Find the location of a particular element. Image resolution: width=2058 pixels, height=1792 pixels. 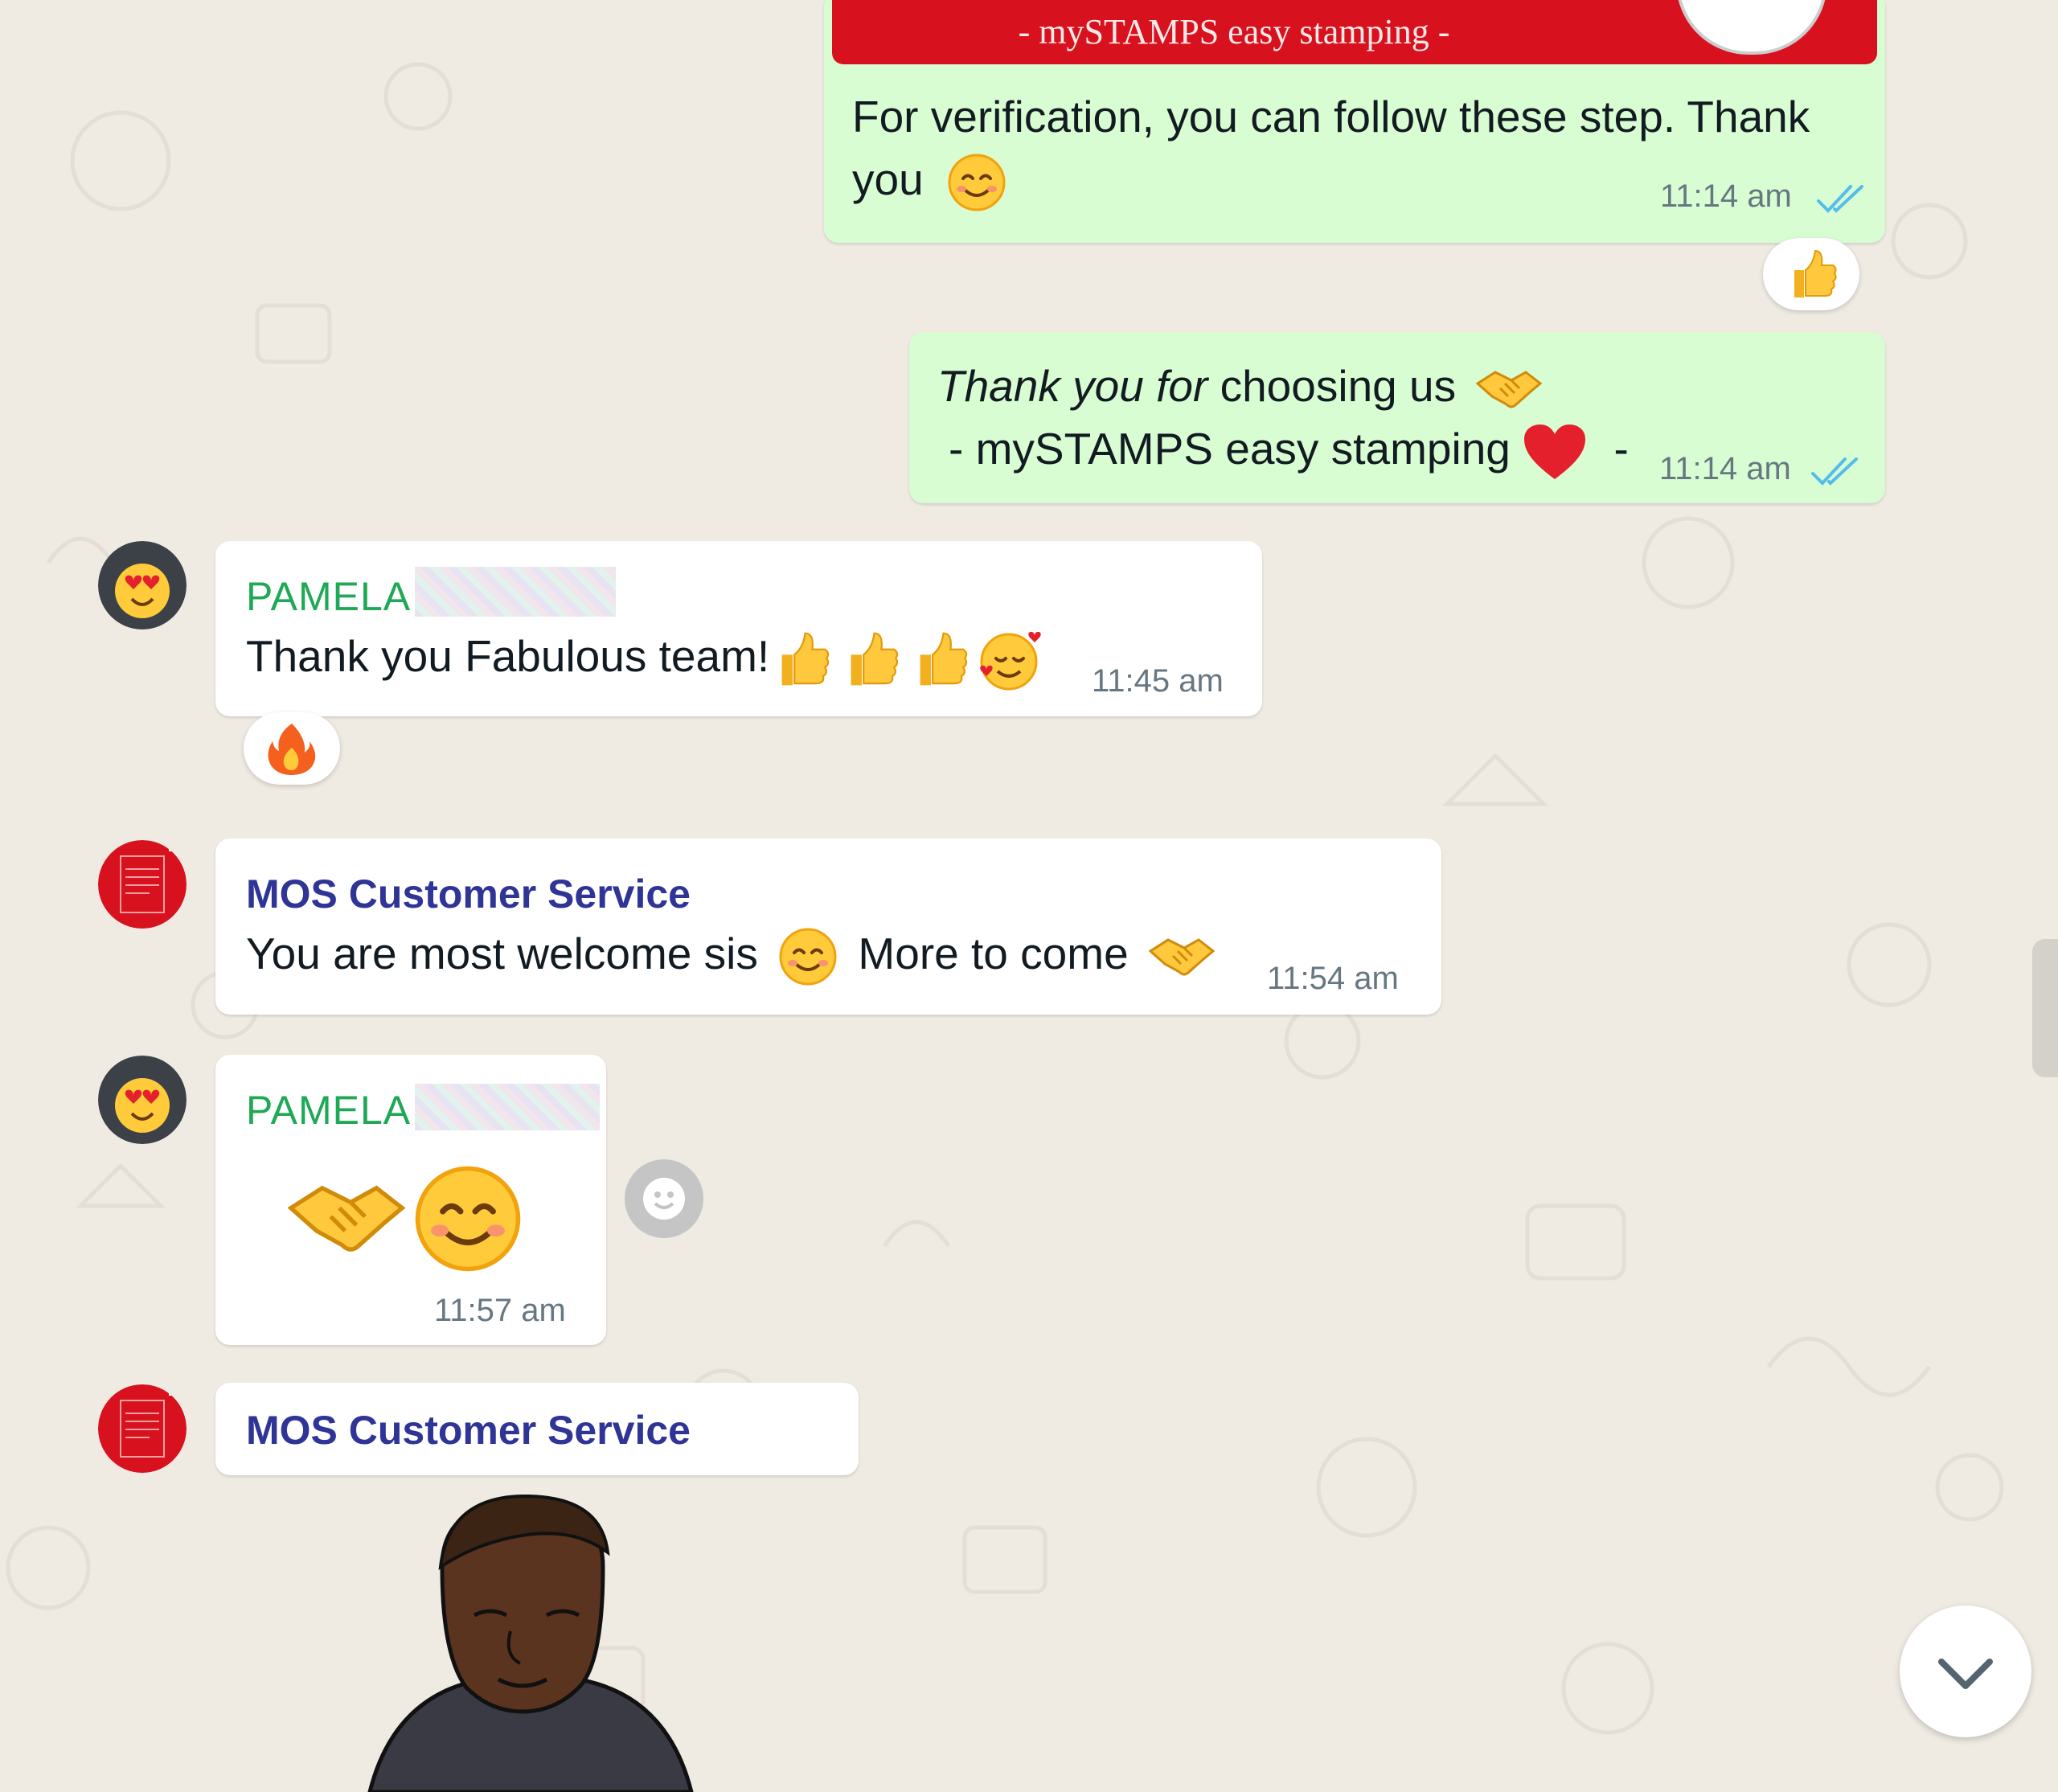

message-bubble-incoming: PAMELA 11:57 am is located at coordinates (411, 1200).